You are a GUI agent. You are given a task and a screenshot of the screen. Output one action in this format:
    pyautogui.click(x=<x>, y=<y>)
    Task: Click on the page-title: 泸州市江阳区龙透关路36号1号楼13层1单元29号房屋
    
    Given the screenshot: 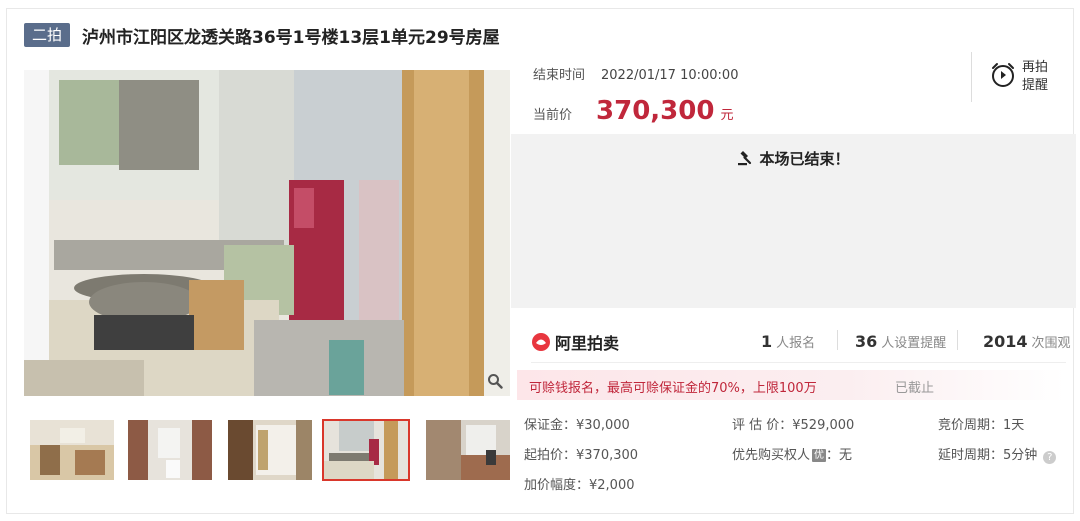 What is the action you would take?
    pyautogui.click(x=291, y=37)
    